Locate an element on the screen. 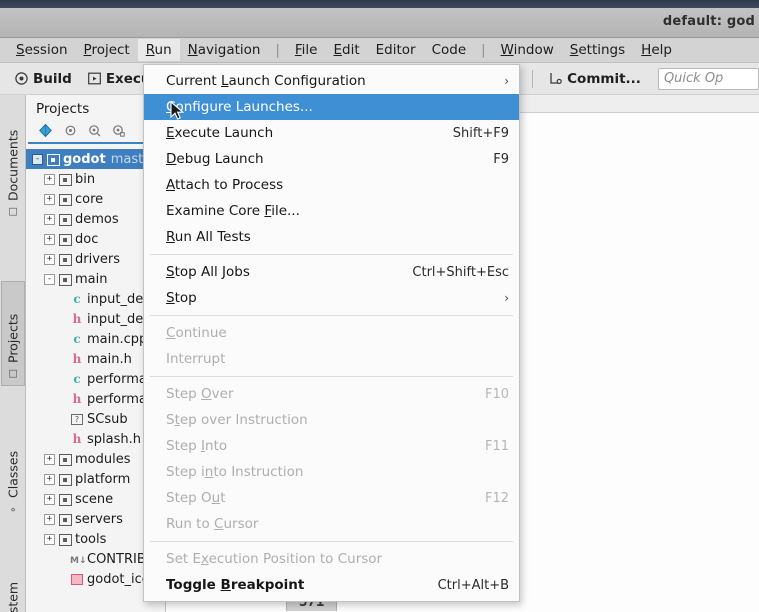 This screenshot has height=612, width=759. build-label: Build is located at coordinates (52, 78).